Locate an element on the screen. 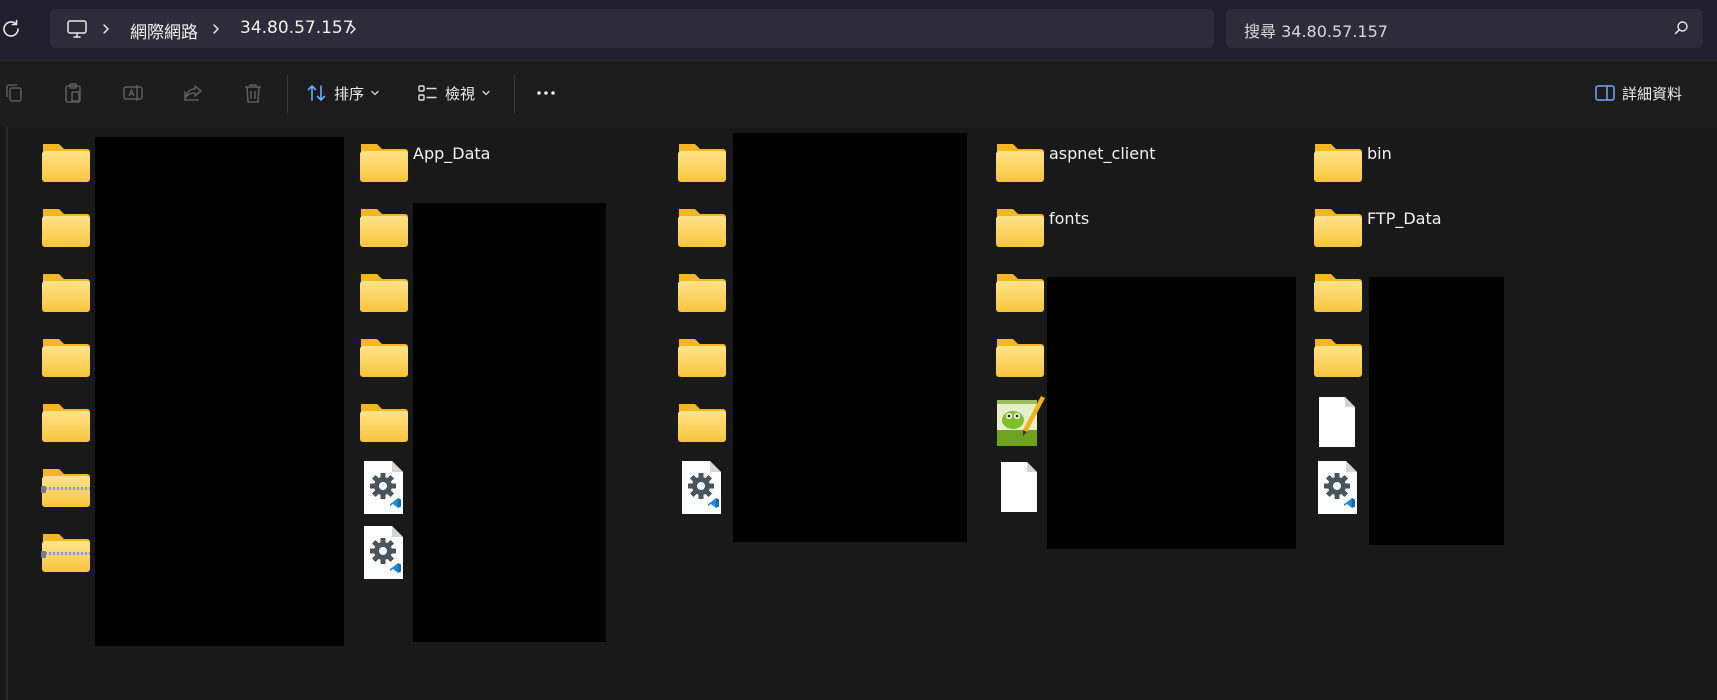  search-box: 搜尋 34.80.57.157 is located at coordinates (1464, 28).